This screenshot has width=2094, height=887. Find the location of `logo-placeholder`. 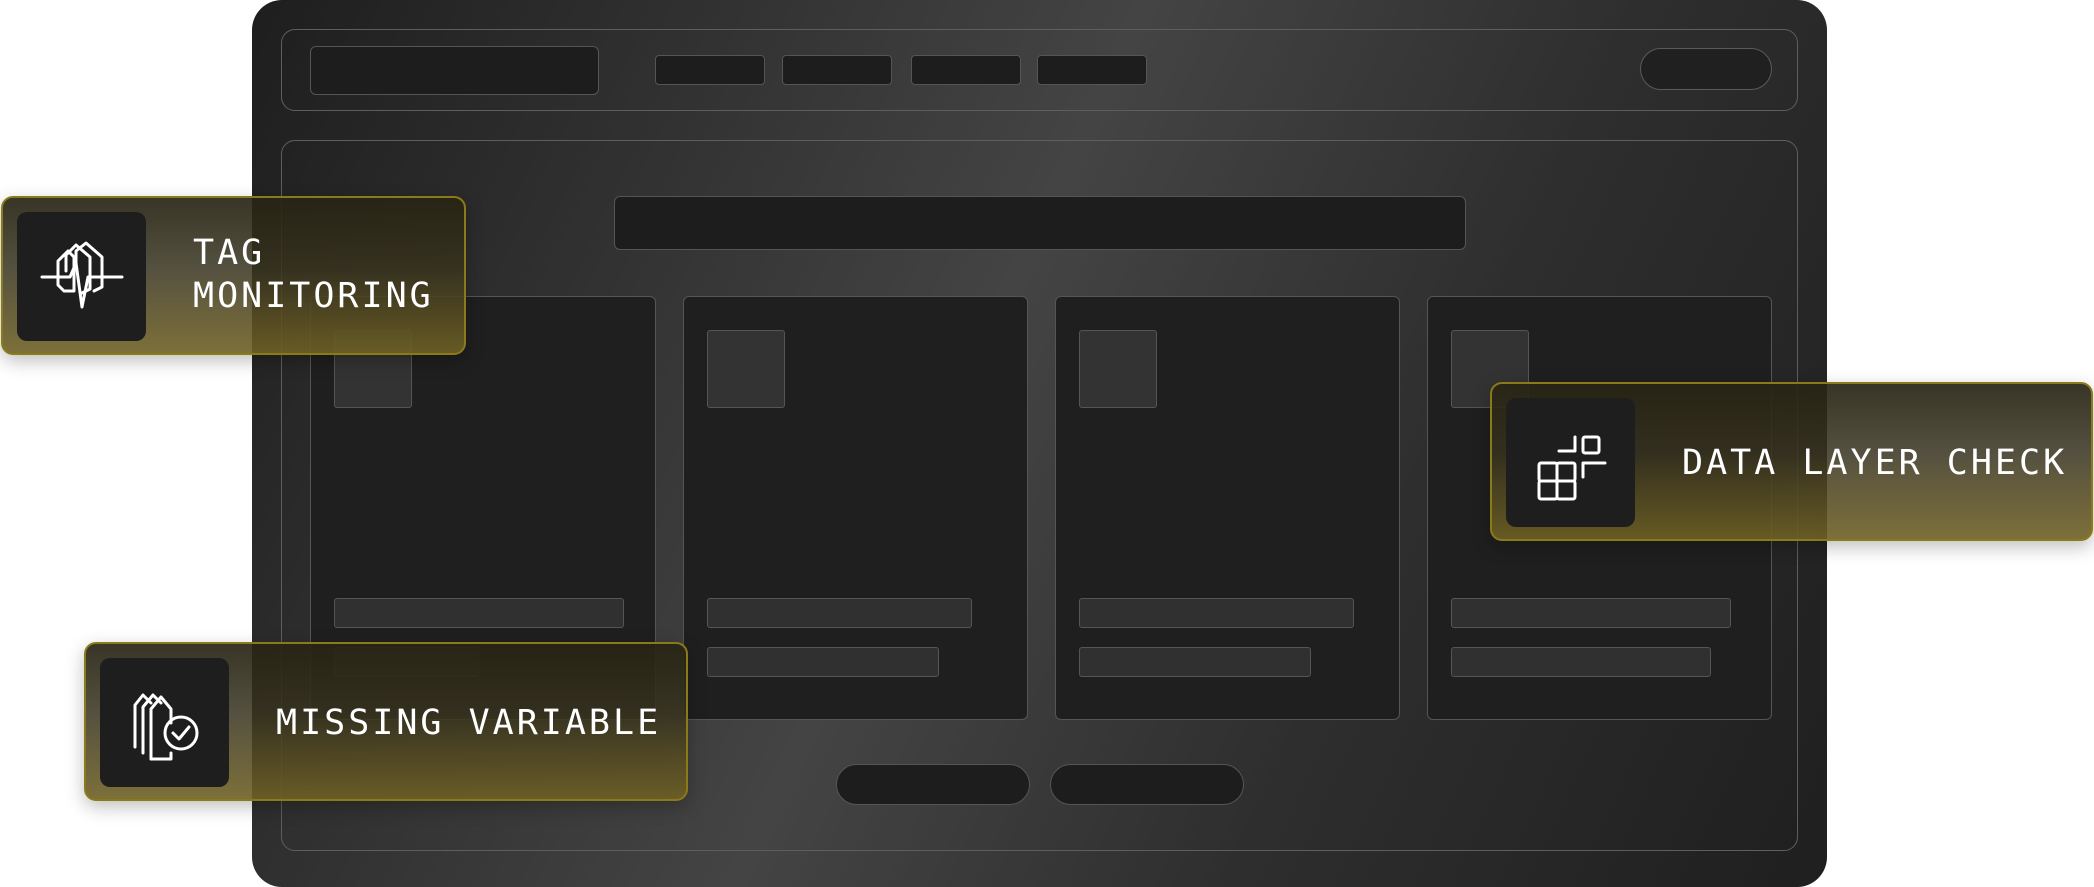

logo-placeholder is located at coordinates (454, 70).